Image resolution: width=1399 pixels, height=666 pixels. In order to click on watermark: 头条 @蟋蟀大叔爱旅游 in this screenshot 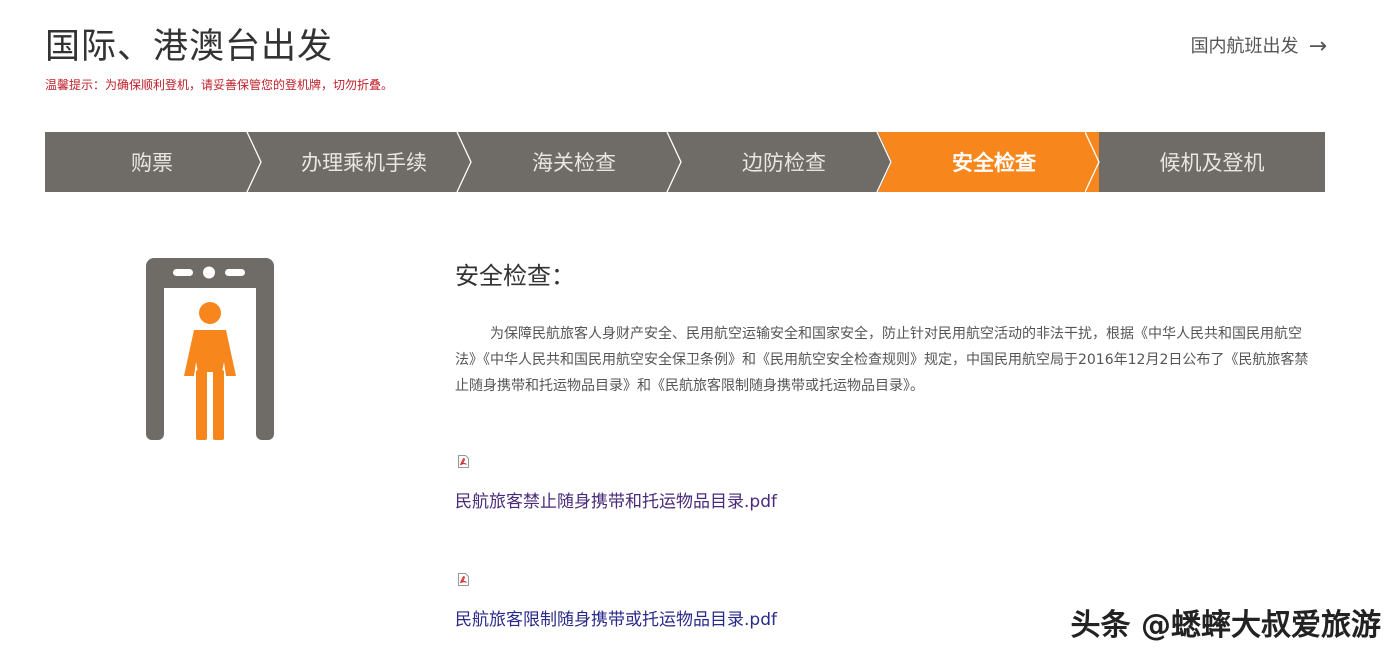, I will do `click(1225, 625)`.